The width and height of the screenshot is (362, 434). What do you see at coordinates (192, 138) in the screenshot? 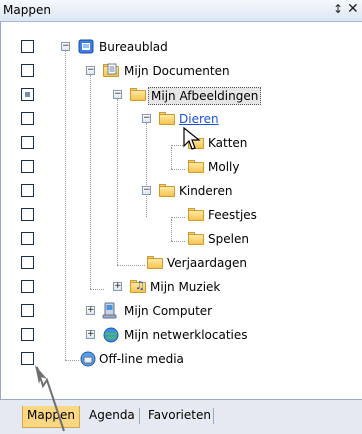
I see `mouse-cursor-icon` at bounding box center [192, 138].